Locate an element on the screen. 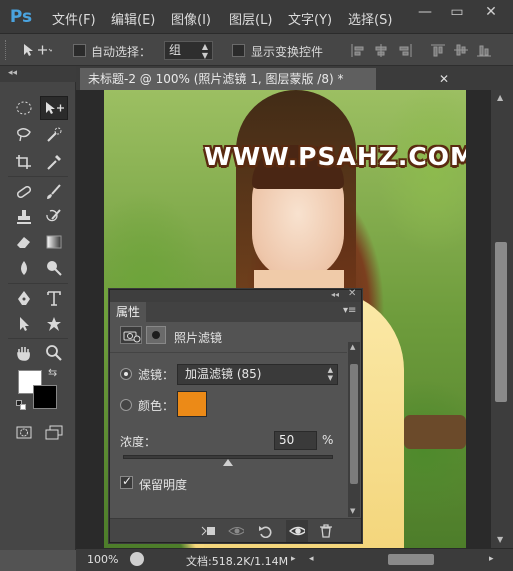 Image resolution: width=513 pixels, height=571 pixels. color-radio is located at coordinates (126, 405).